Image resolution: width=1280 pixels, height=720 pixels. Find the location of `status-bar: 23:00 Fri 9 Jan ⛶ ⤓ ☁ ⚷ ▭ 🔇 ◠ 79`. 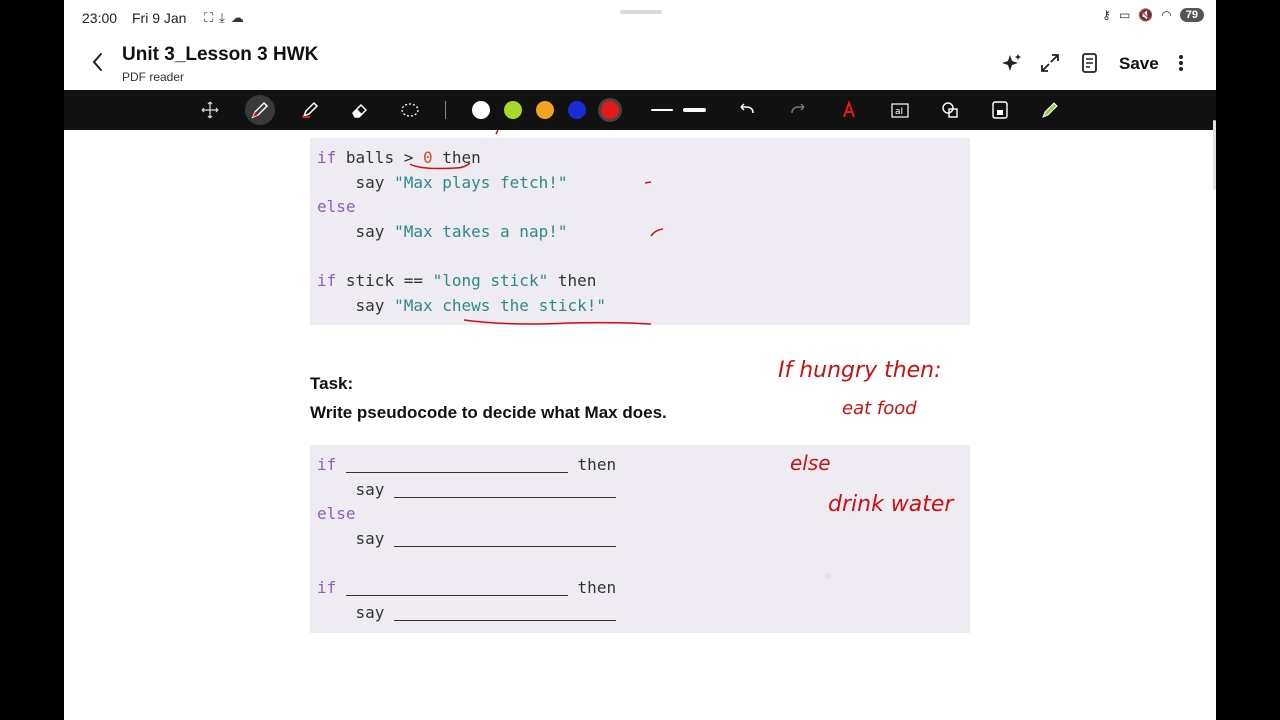

status-bar: 23:00 Fri 9 Jan ⛶ ⤓ ☁ ⚷ ▭ 🔇 ◠ 79 is located at coordinates (640, 18).